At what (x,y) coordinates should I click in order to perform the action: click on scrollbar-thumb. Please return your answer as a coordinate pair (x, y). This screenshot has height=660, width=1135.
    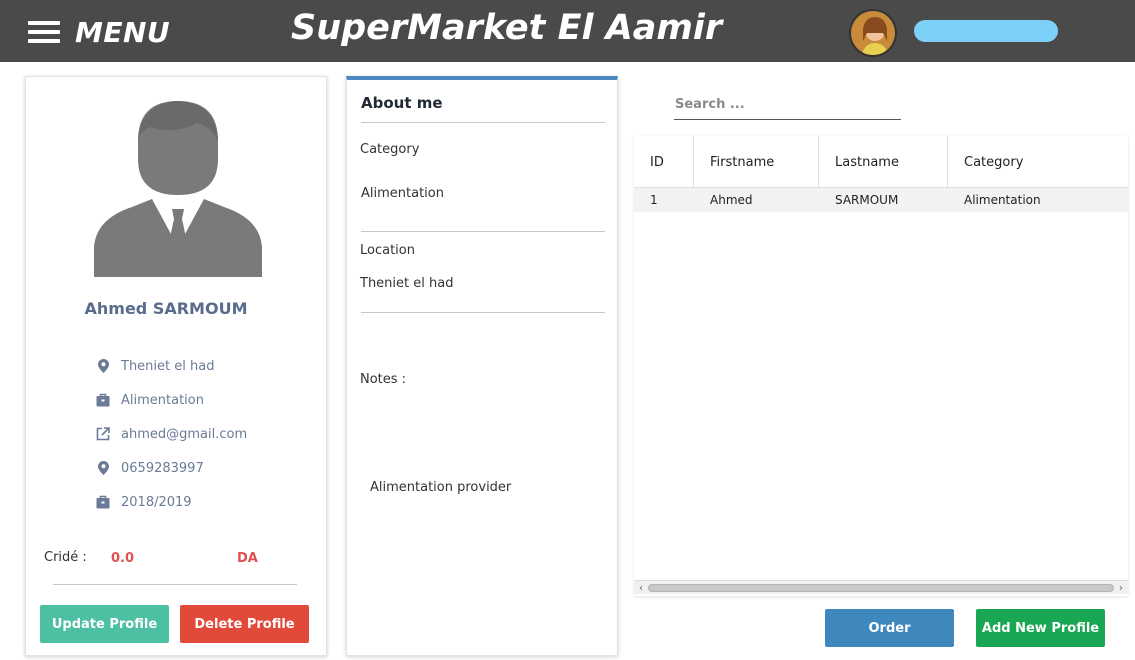
    Looking at the image, I should click on (881, 588).